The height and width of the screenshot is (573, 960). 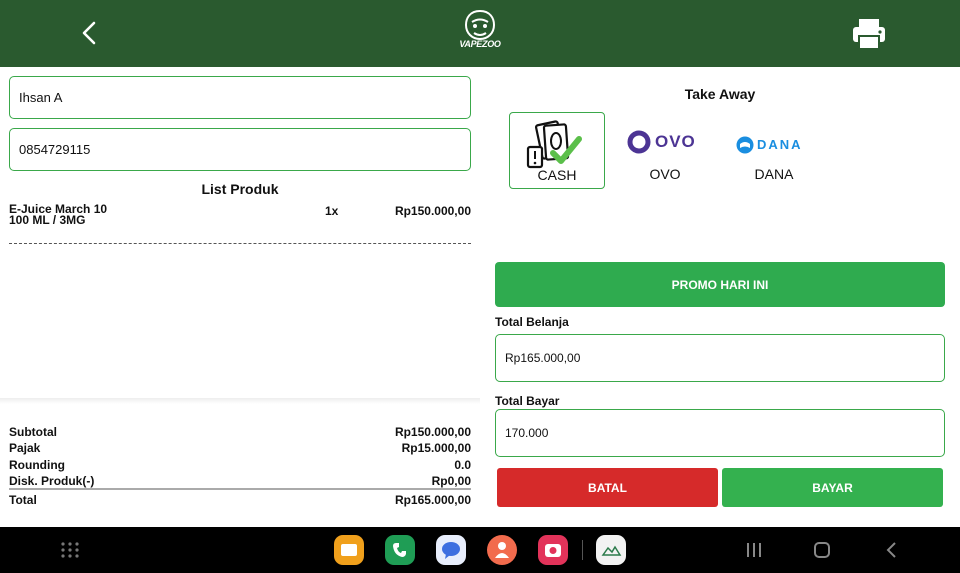 I want to click on summary-label: Rounding, so click(x=37, y=465).